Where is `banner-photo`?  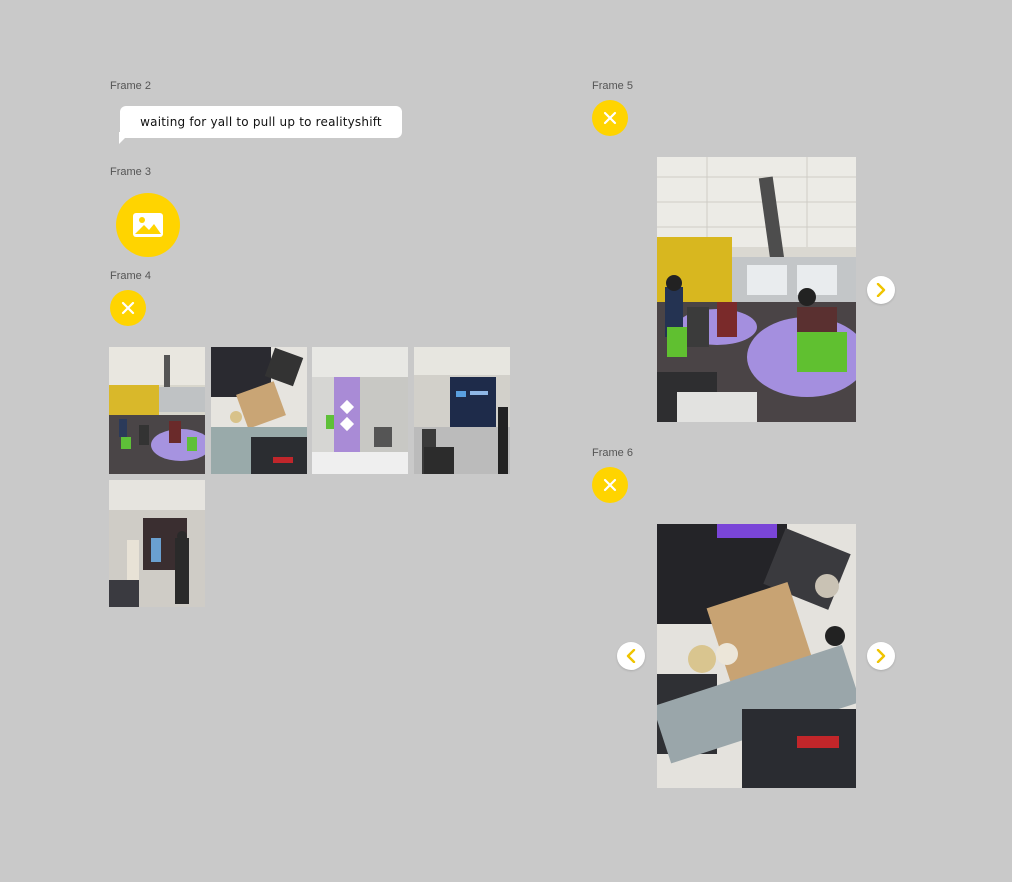 banner-photo is located at coordinates (360, 410).